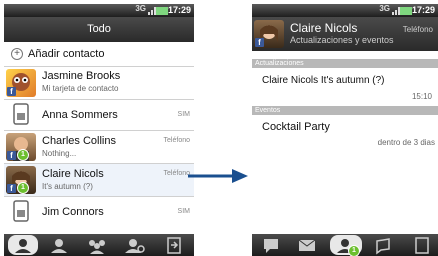  Describe the element at coordinates (80, 115) in the screenshot. I see `contact-name: Anna Sommers` at that location.